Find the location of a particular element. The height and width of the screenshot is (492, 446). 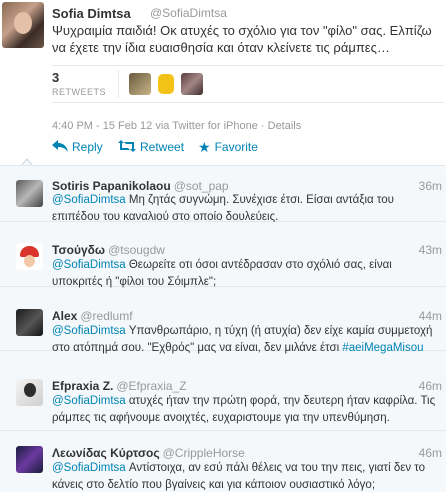

reply-timestamp: 36m is located at coordinates (430, 186).